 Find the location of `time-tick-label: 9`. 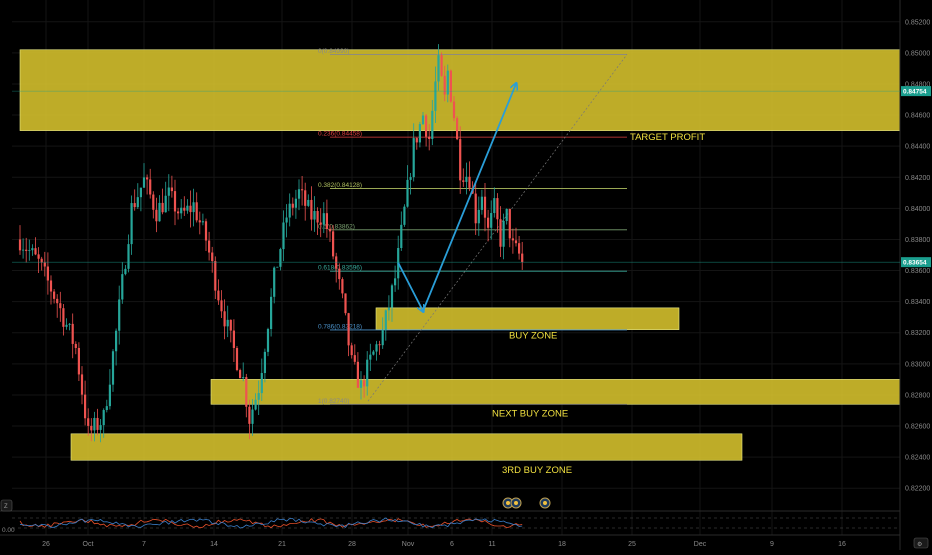

time-tick-label: 9 is located at coordinates (772, 544).